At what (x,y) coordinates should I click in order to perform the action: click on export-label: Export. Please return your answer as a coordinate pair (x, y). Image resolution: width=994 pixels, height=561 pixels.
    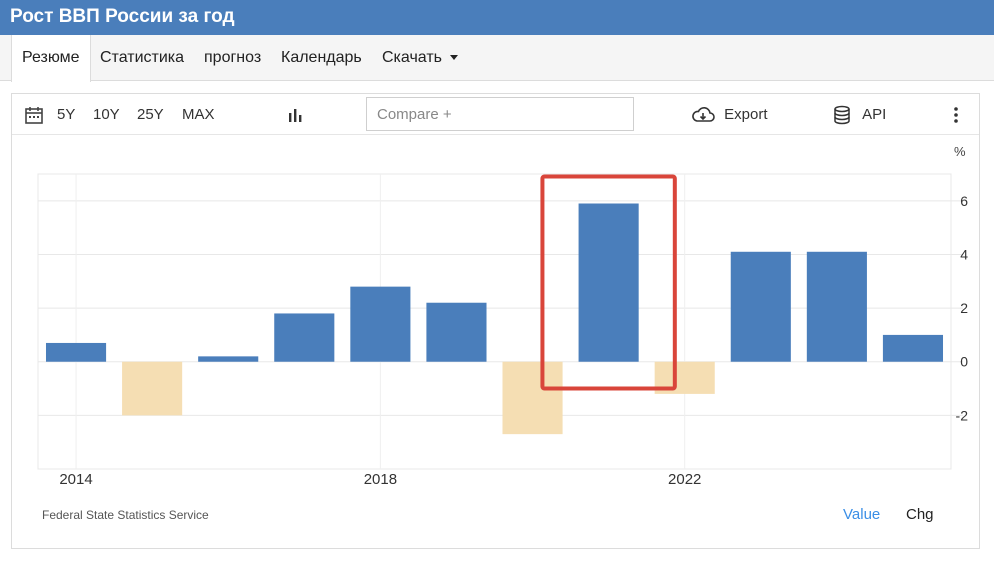
    Looking at the image, I should click on (746, 114).